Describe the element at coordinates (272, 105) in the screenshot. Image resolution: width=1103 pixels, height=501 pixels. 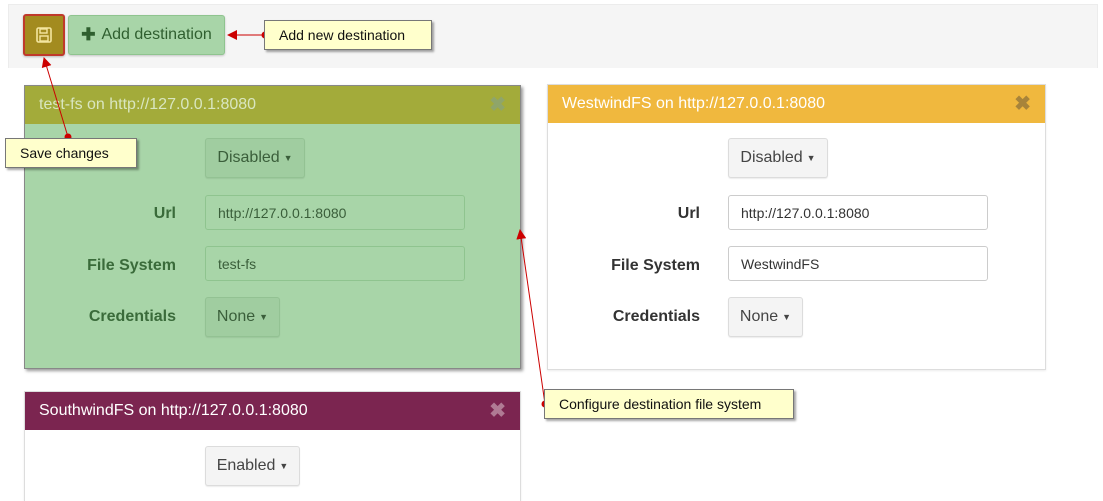
I see `panel-heading: test-fs on http://127.0.0.1:8080 ✖` at that location.